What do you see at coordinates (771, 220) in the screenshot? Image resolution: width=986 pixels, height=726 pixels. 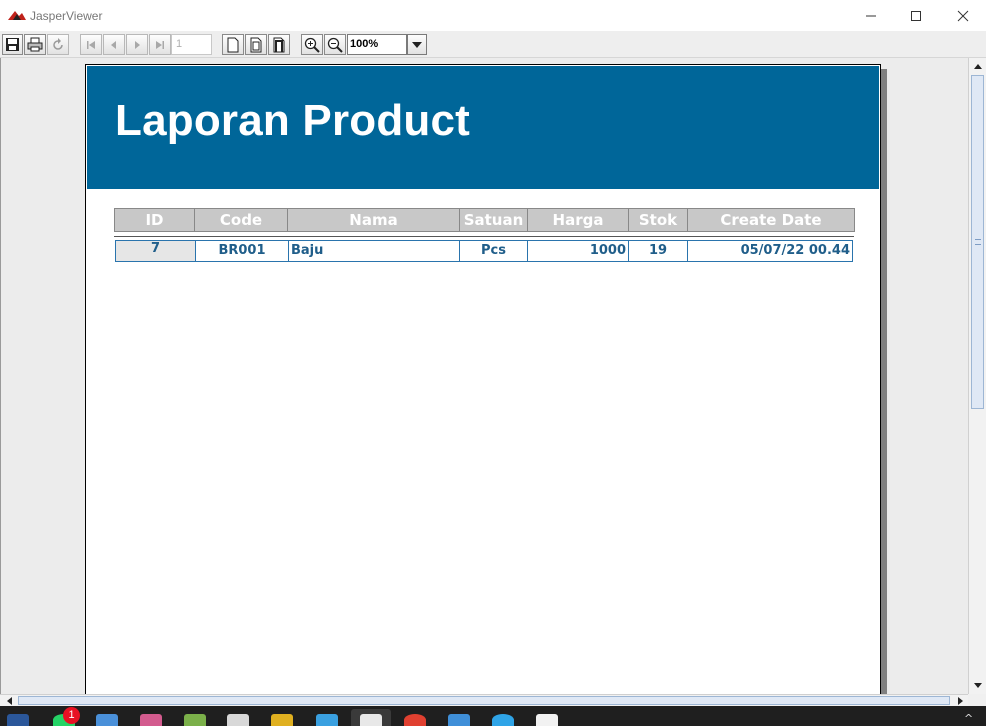 I see `column-header-create-date: Create Date` at bounding box center [771, 220].